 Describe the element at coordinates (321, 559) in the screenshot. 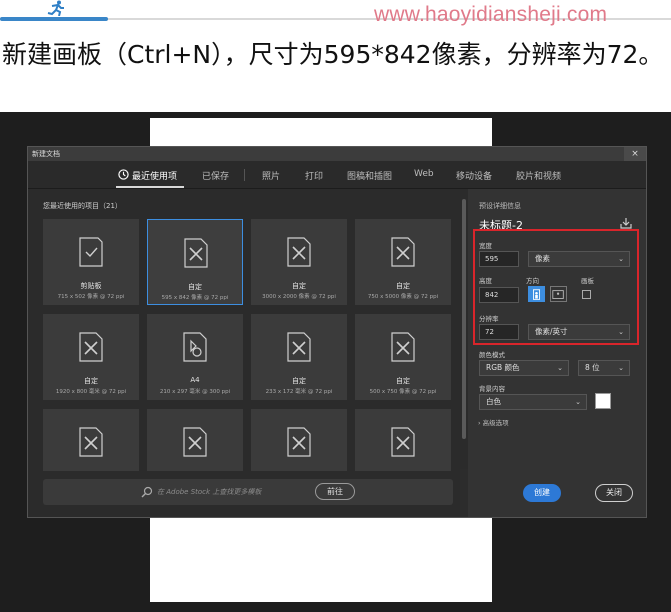

I see `artboard-bottom` at that location.